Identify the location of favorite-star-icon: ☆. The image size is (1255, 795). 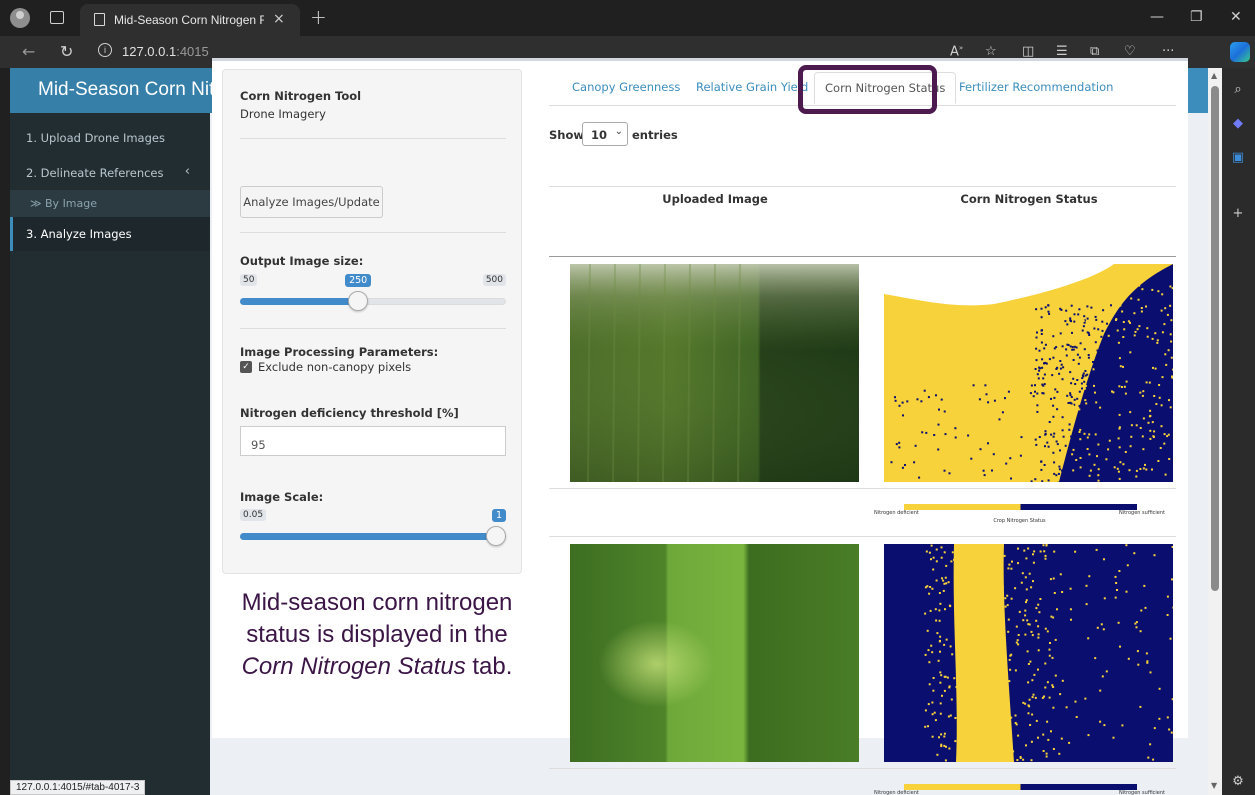
(991, 51).